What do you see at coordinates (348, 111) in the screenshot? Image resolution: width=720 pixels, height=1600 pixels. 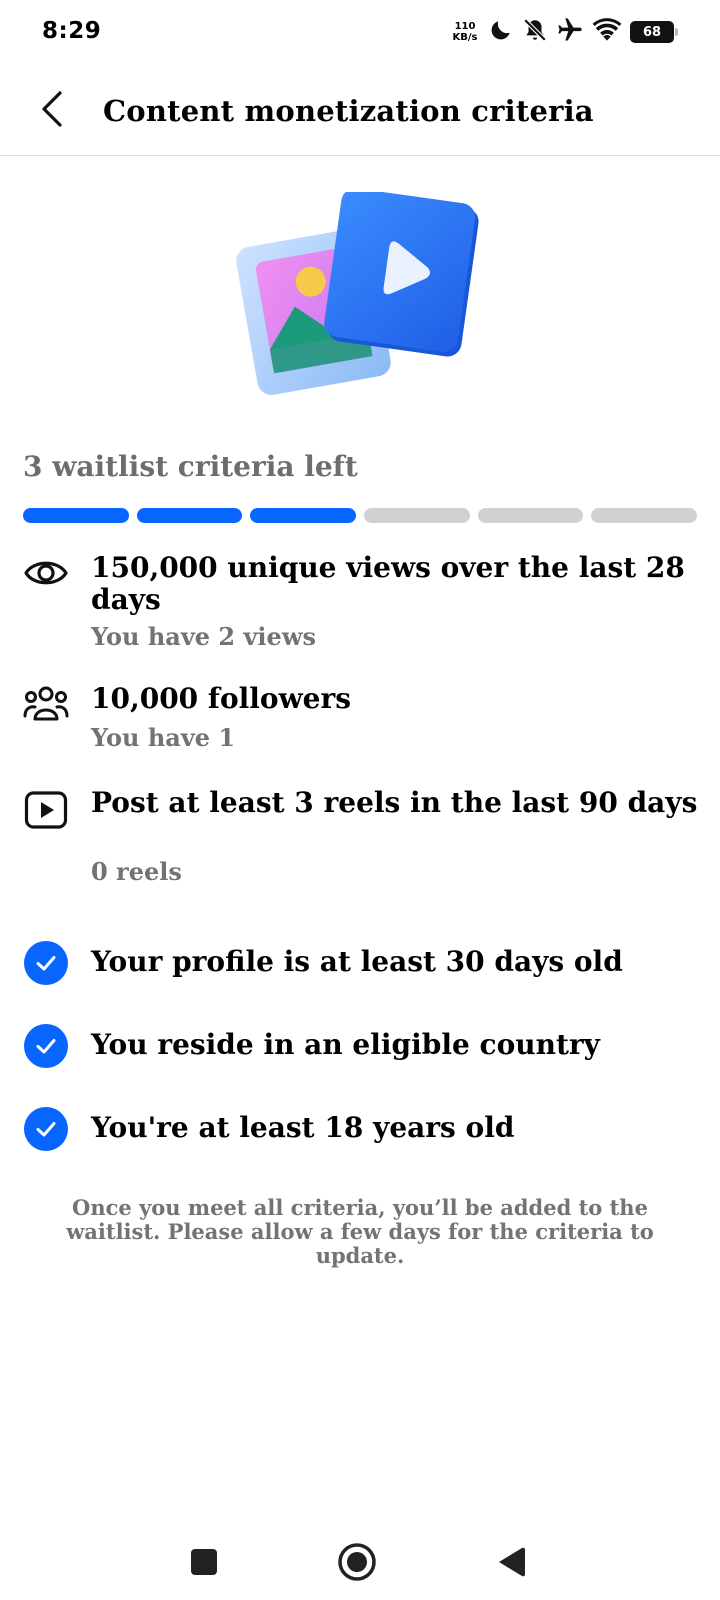 I see `page-title: Content monetization criteria` at bounding box center [348, 111].